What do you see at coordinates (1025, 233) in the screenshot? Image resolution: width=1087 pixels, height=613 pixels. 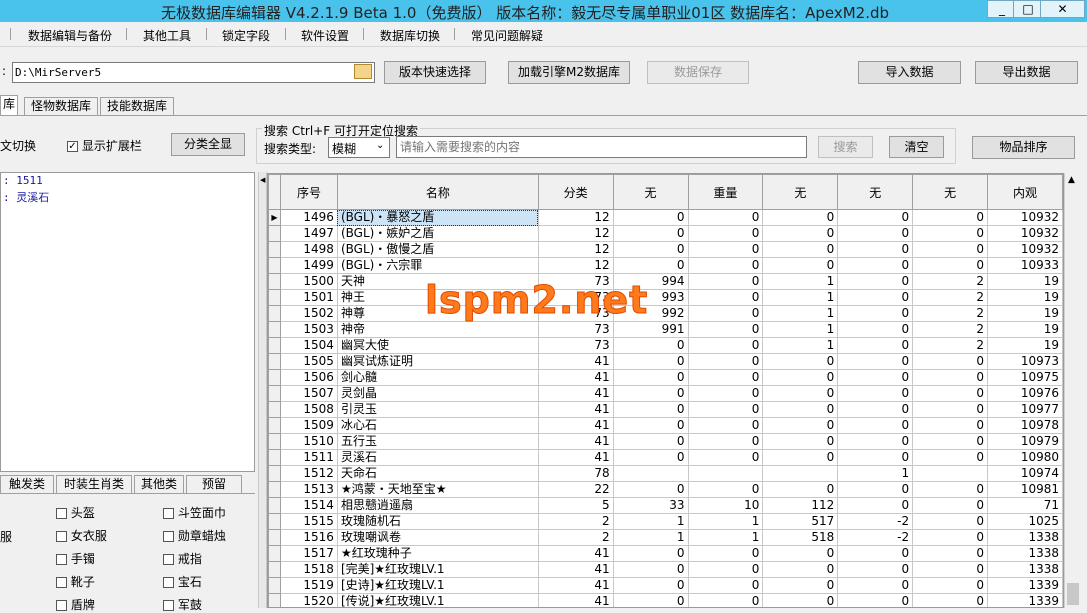 I see `table-cell: 10932` at bounding box center [1025, 233].